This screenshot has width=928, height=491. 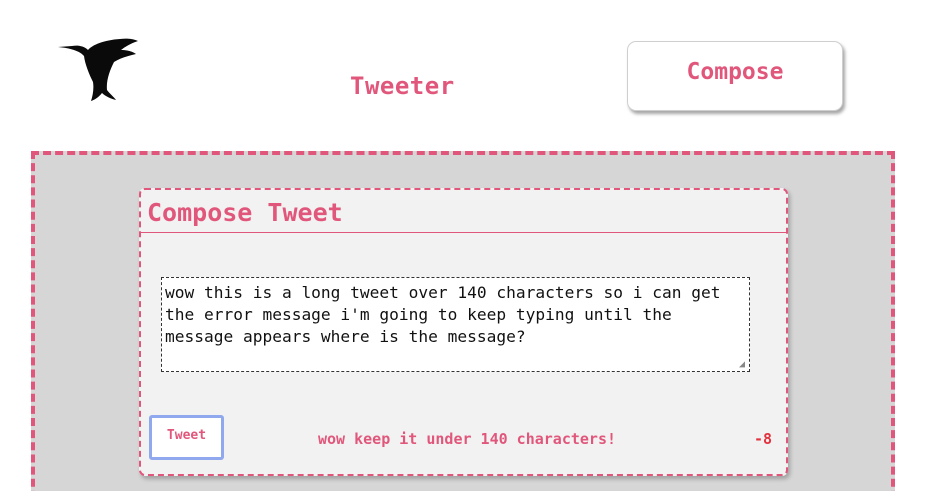 I want to click on compose-button: Compose, so click(x=735, y=76).